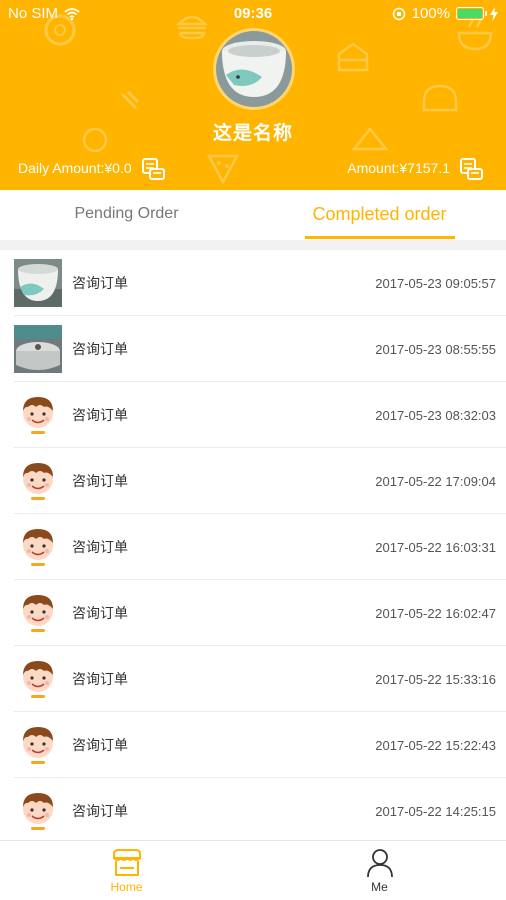 This screenshot has height=900, width=506. Describe the element at coordinates (435, 679) in the screenshot. I see `order-timestamp: 2017-05-22 15:33:16` at that location.